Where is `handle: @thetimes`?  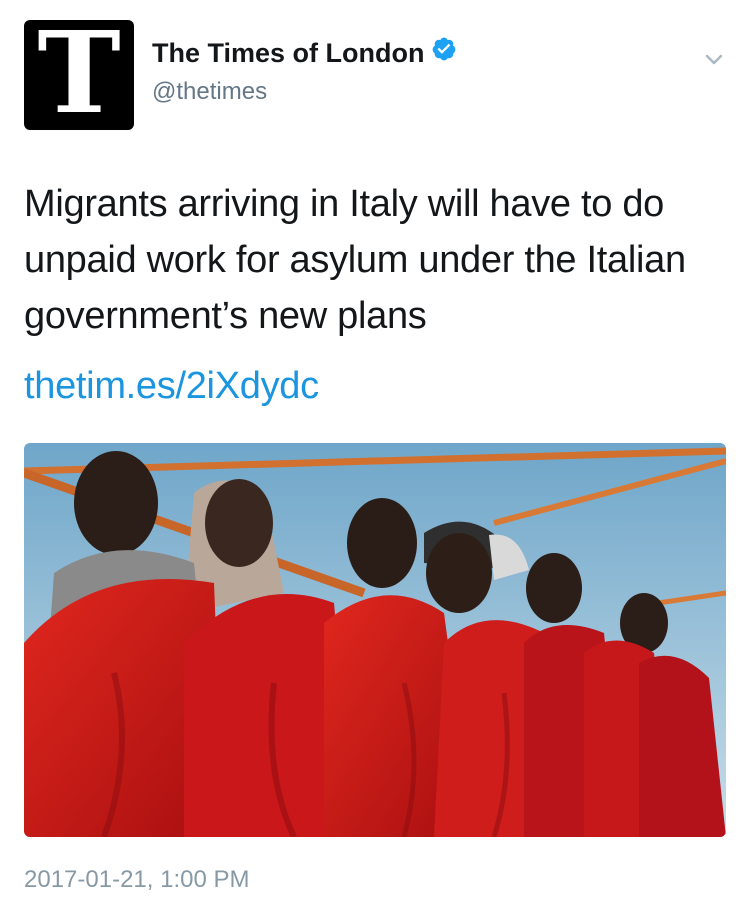
handle: @thetimes is located at coordinates (209, 92).